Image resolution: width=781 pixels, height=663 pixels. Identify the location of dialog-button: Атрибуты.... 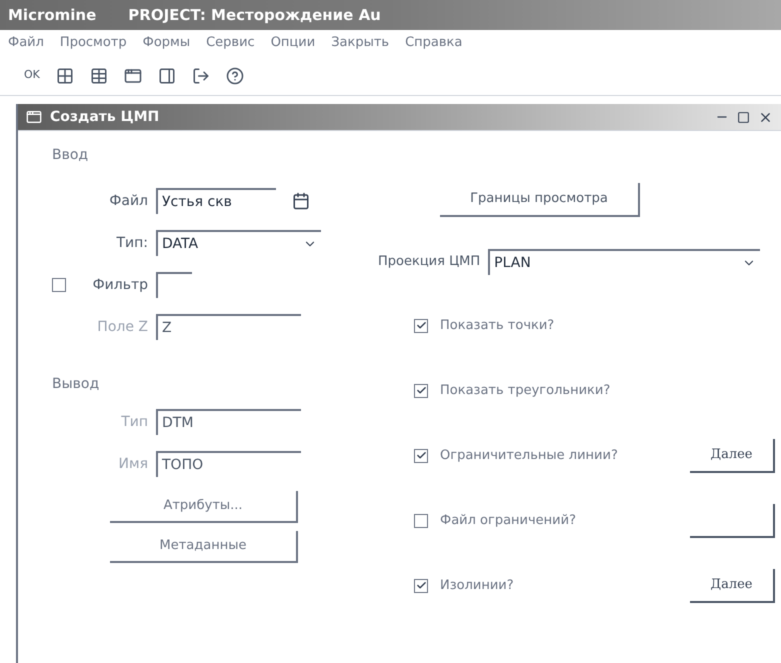
(204, 507).